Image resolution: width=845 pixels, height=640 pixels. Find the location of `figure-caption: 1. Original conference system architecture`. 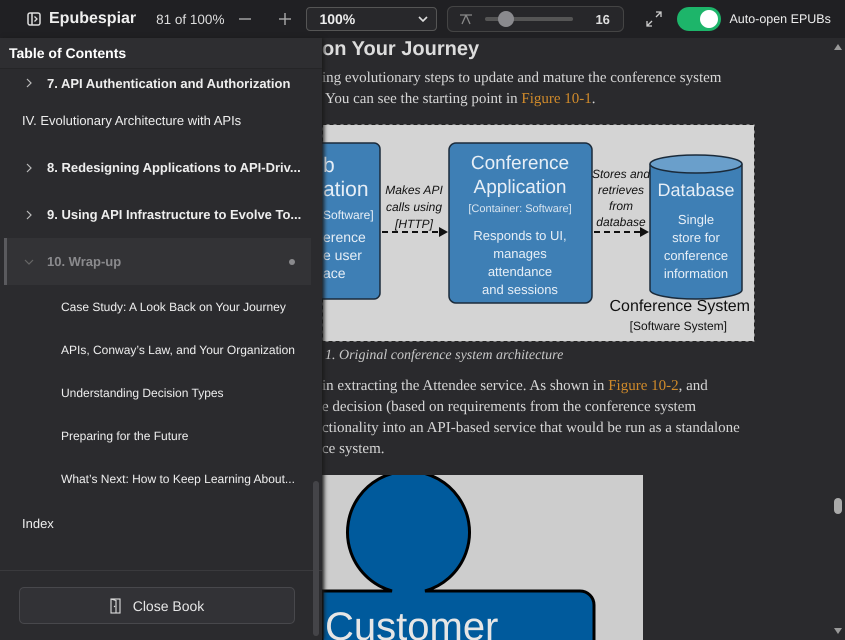

figure-caption: 1. Original conference system architecture is located at coordinates (444, 356).